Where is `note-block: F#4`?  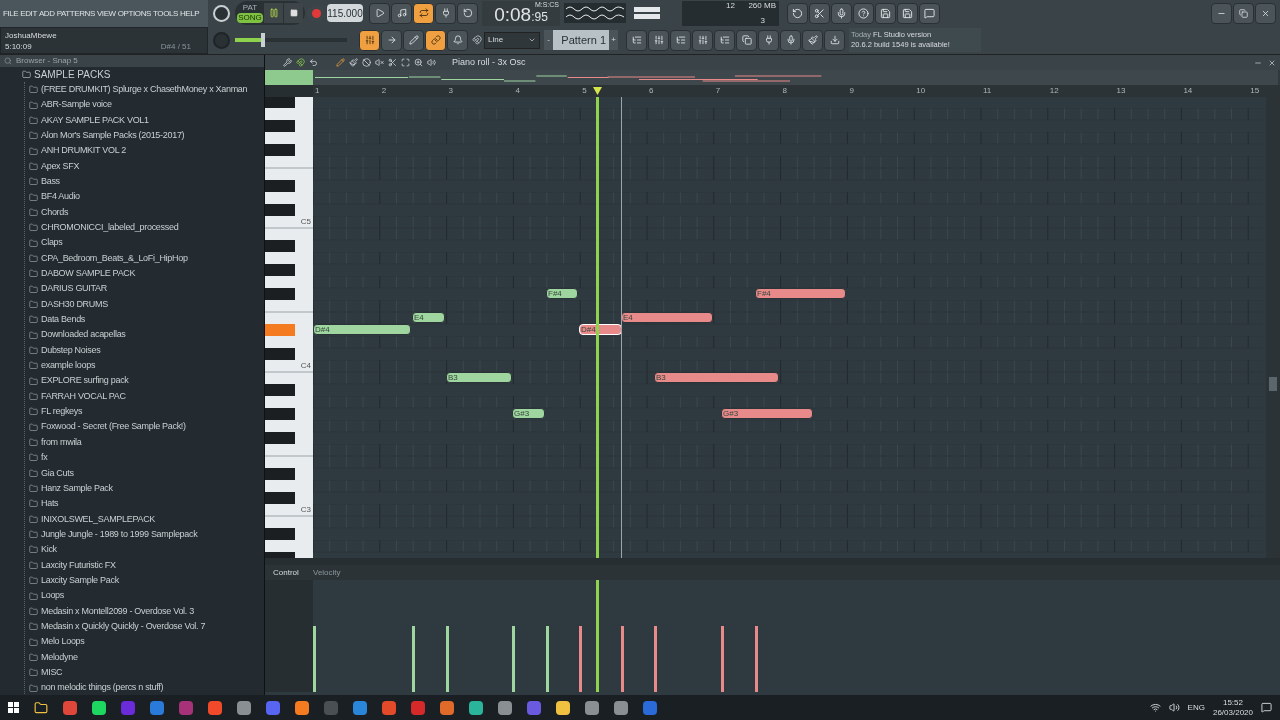 note-block: F#4 is located at coordinates (562, 293).